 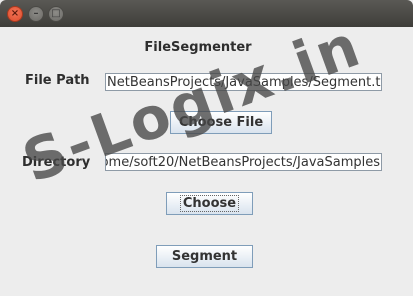 I want to click on title-bar: × – □, so click(x=206, y=13).